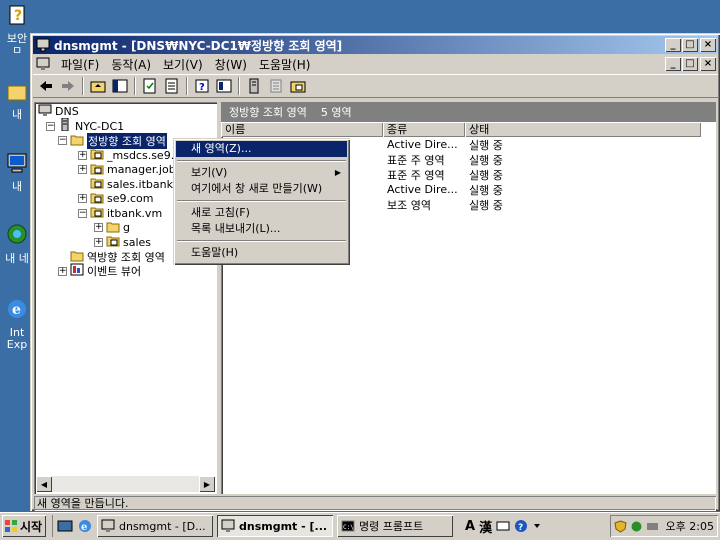  Describe the element at coordinates (80, 64) in the screenshot. I see `menu-file: 파일(F)` at that location.